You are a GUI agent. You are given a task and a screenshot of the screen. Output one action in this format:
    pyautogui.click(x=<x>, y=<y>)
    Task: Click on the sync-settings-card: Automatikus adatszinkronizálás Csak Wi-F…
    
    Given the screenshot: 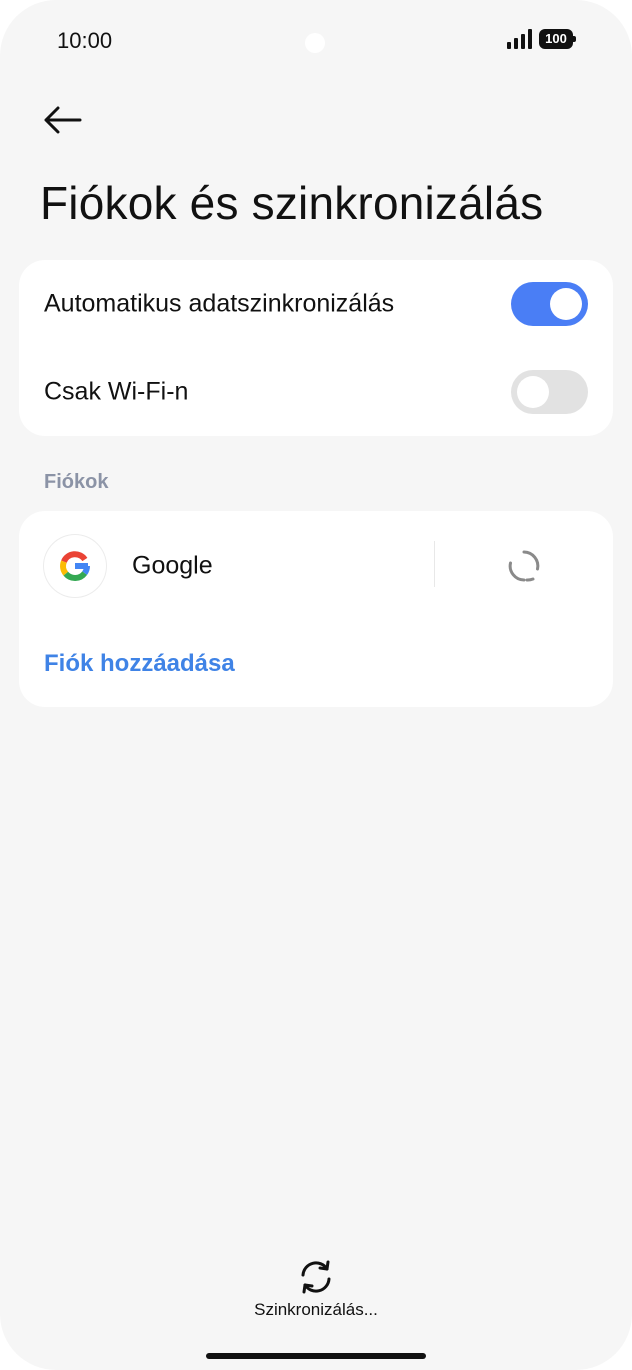 What is the action you would take?
    pyautogui.click(x=316, y=348)
    